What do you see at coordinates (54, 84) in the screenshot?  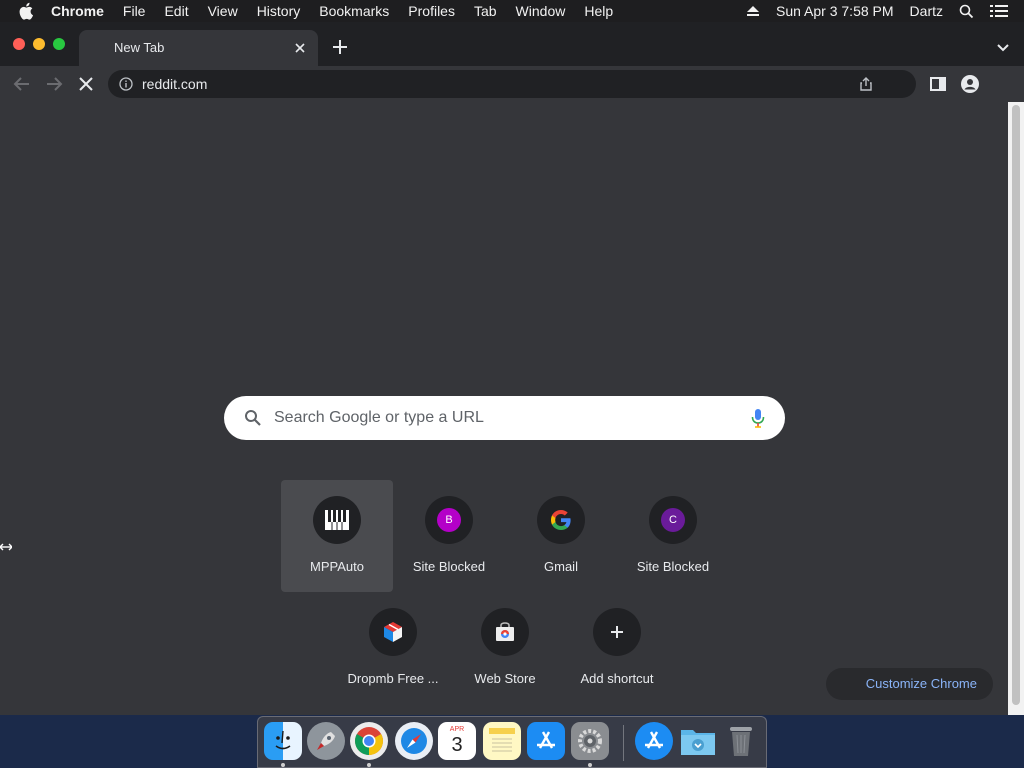 I see `forward-arrow-icon` at bounding box center [54, 84].